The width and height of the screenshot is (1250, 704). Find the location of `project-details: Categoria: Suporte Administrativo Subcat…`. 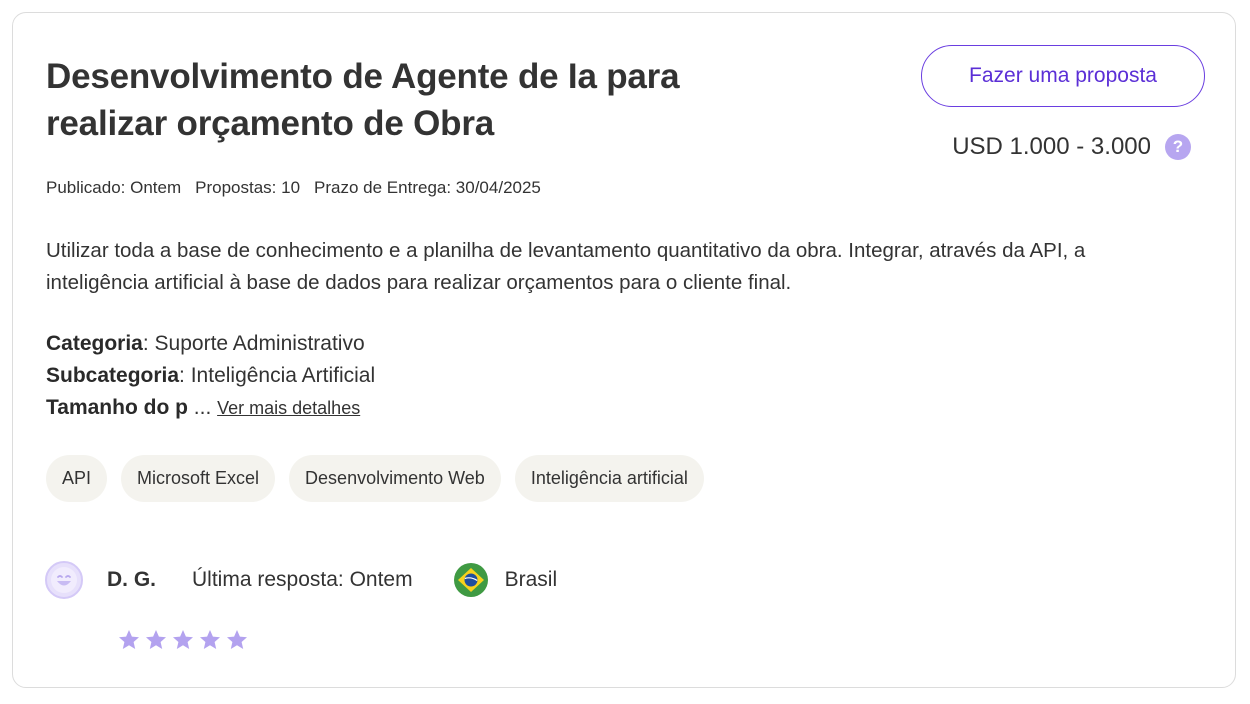

project-details: Categoria: Suporte Administrativo Subcat… is located at coordinates (210, 376).